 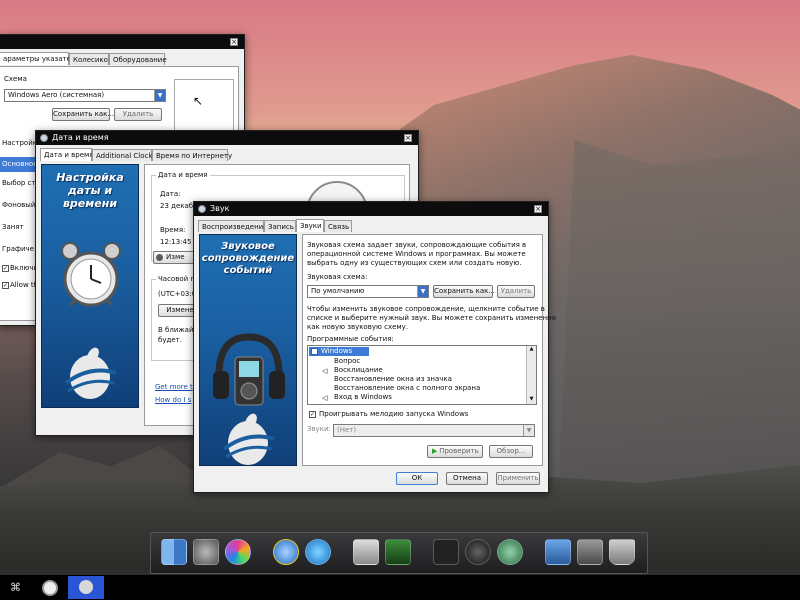 What do you see at coordinates (159, 257) in the screenshot?
I see `shield-icon` at bounding box center [159, 257].